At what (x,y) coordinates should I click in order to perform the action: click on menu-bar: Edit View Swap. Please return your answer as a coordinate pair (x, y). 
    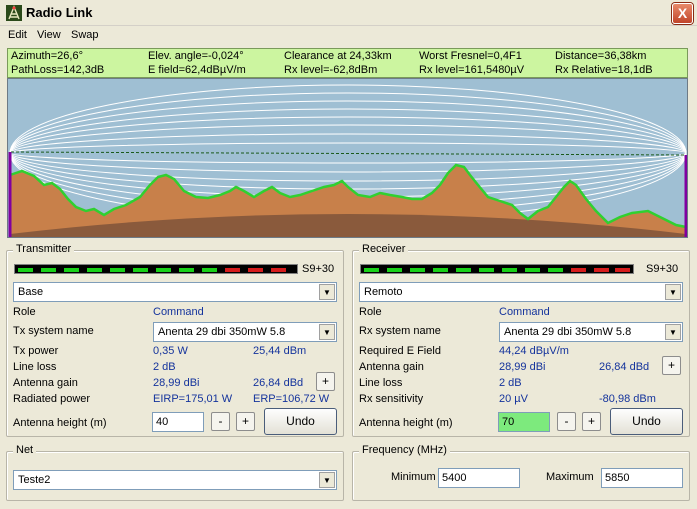
    Looking at the image, I should click on (348, 36).